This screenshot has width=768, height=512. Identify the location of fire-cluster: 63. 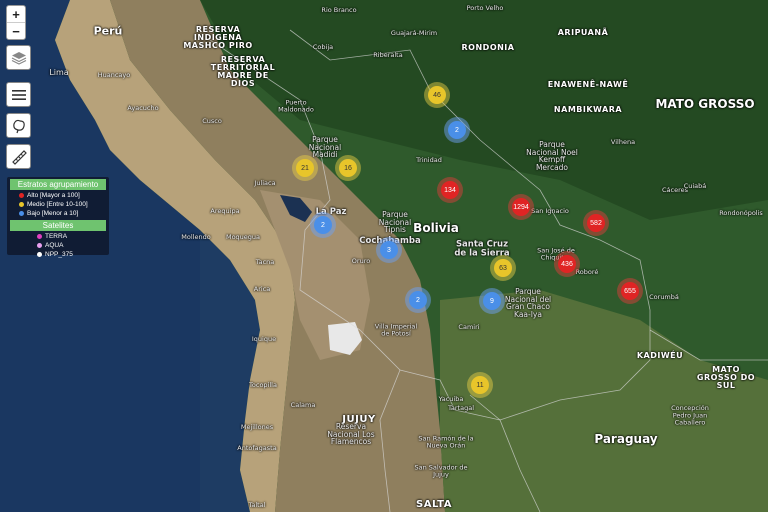
(503, 268).